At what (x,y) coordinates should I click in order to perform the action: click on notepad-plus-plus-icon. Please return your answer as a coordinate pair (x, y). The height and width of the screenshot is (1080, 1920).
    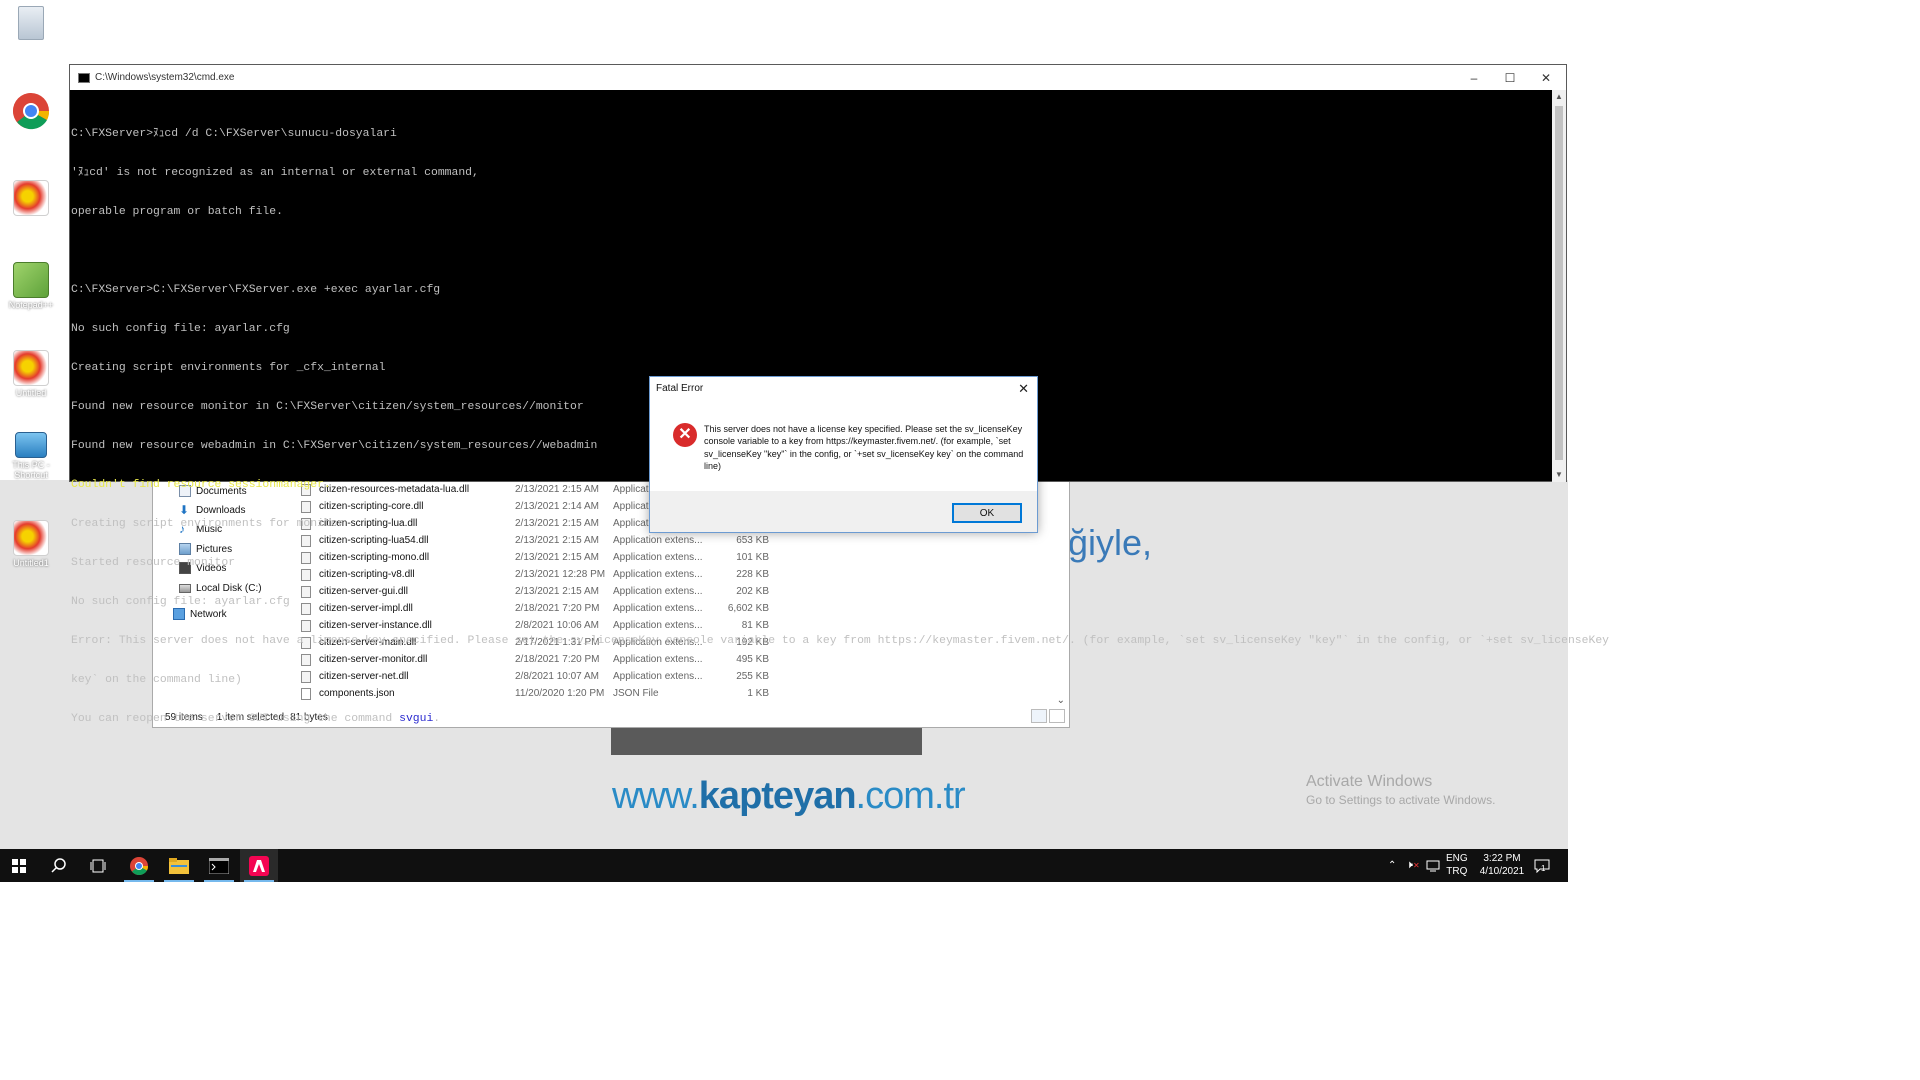
    Looking at the image, I should click on (31, 280).